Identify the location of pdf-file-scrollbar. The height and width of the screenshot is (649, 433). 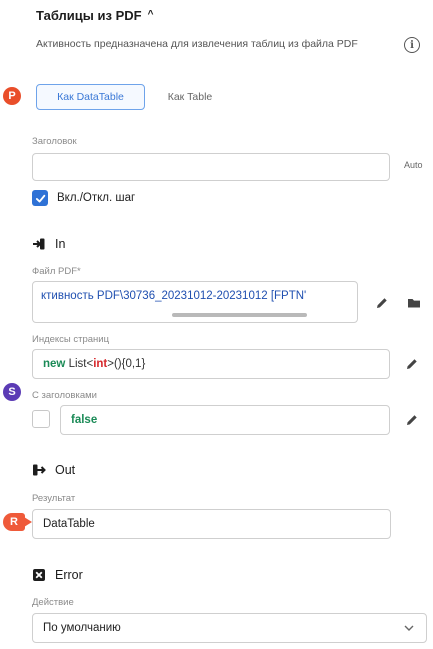
(239, 315).